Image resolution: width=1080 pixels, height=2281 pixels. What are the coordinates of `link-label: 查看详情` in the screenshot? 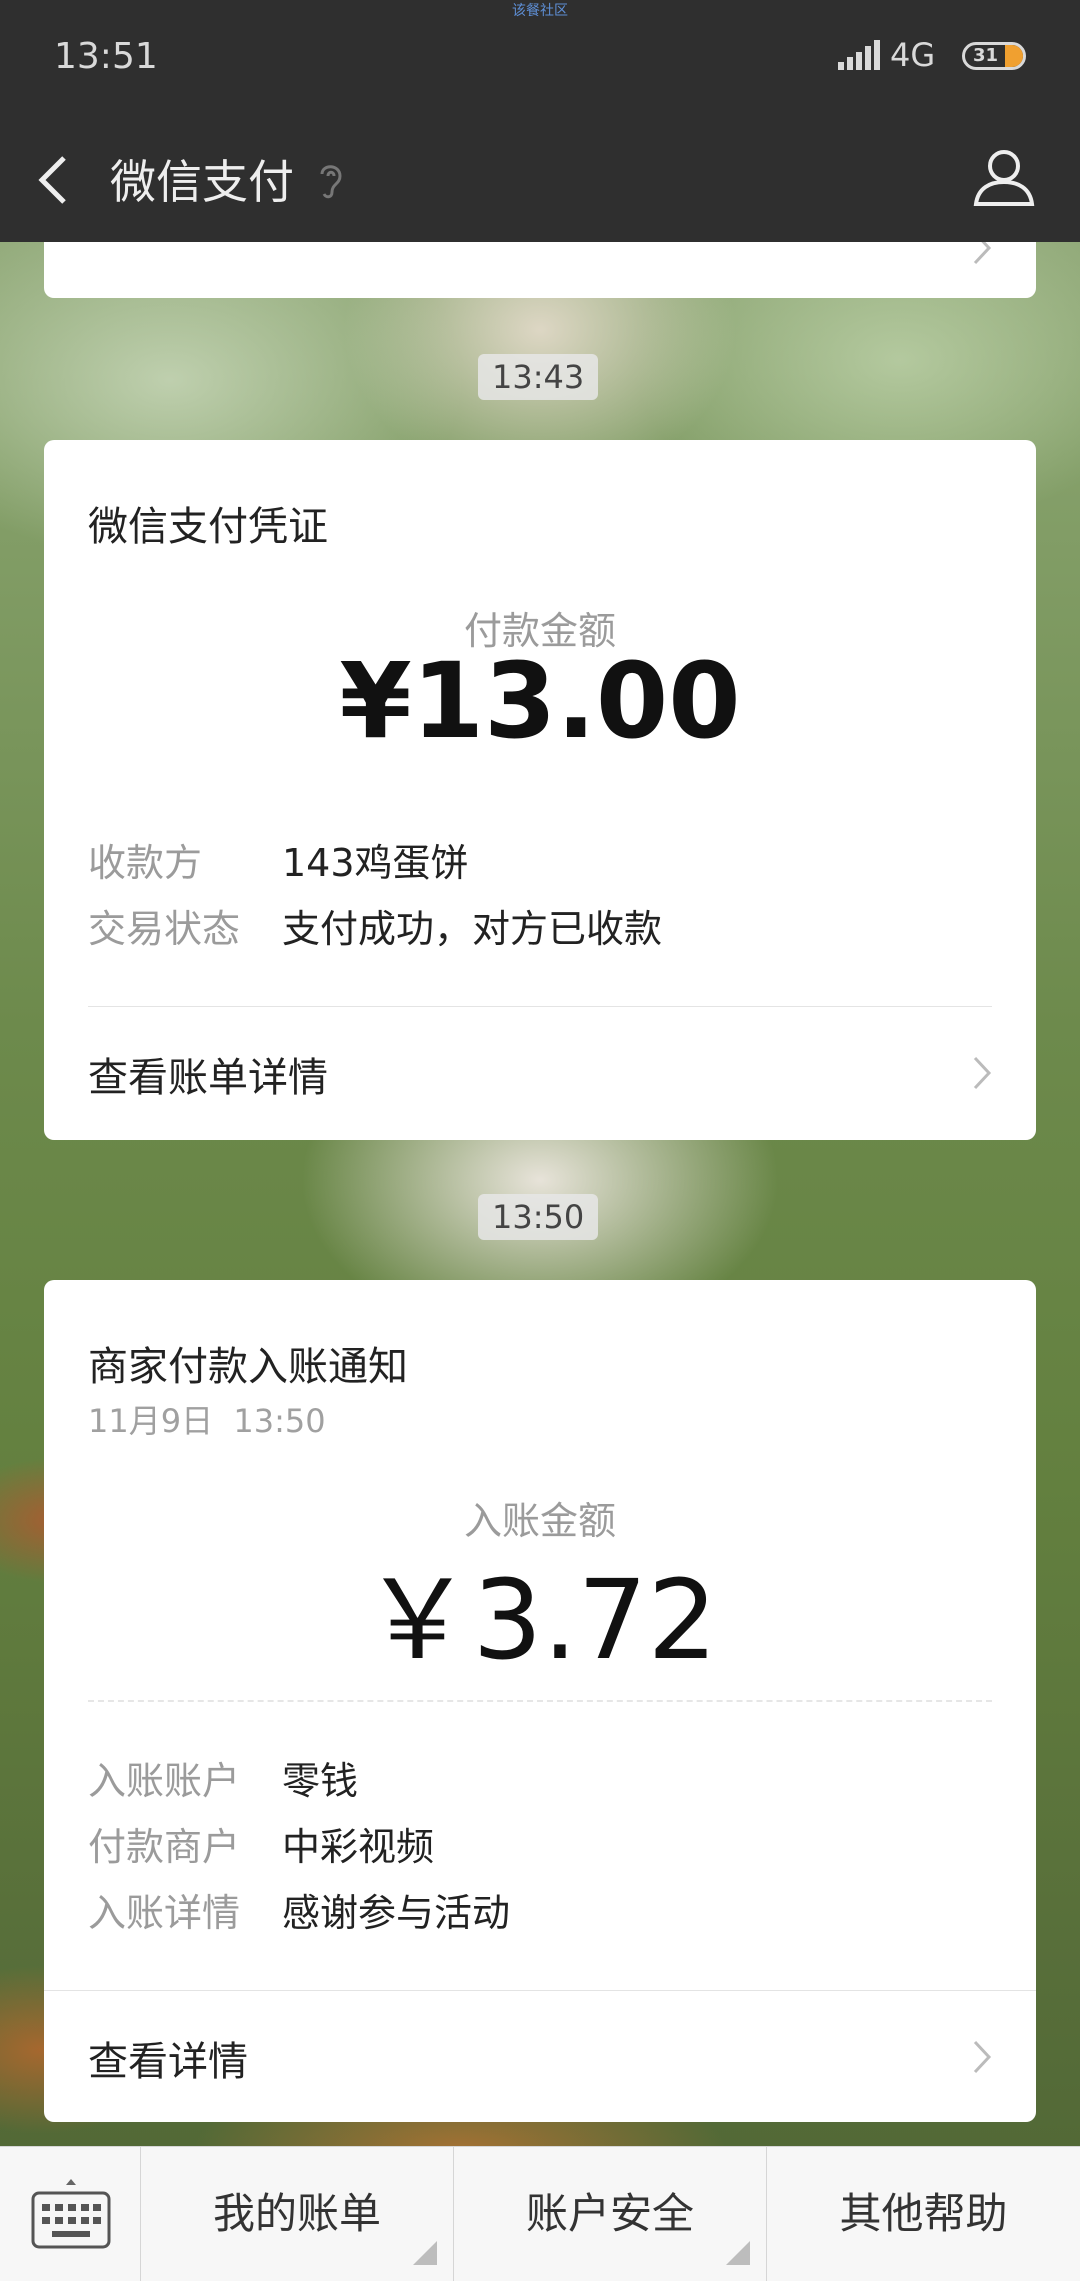 It's located at (168, 2062).